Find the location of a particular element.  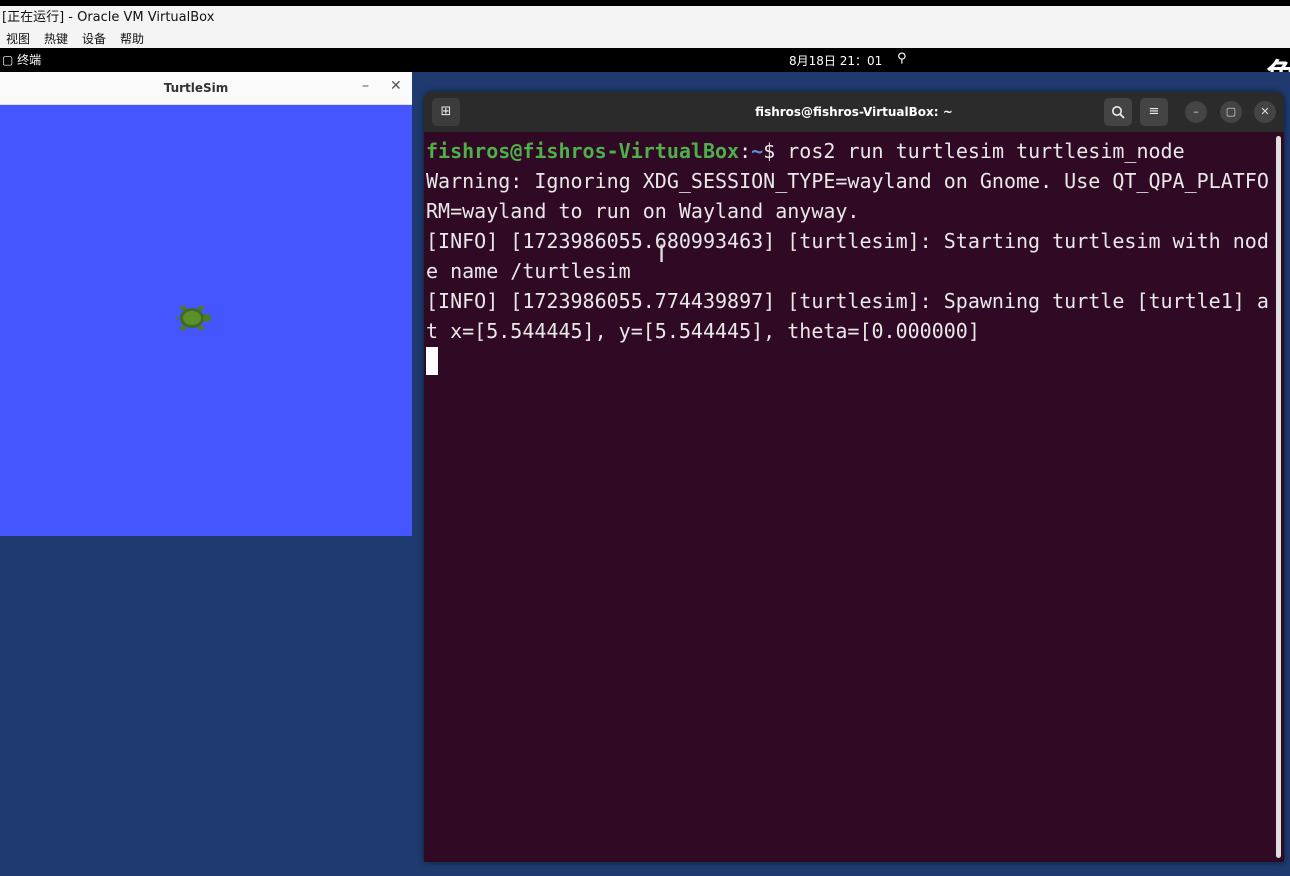

turtlesim-minimize-button: – is located at coordinates (365, 86).